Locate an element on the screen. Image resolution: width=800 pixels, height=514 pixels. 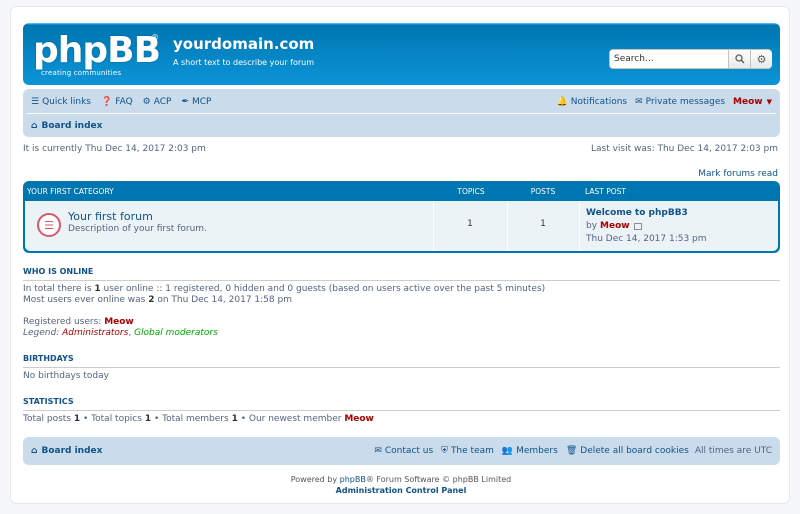
forum-title-link: Your first forum is located at coordinates (110, 216).